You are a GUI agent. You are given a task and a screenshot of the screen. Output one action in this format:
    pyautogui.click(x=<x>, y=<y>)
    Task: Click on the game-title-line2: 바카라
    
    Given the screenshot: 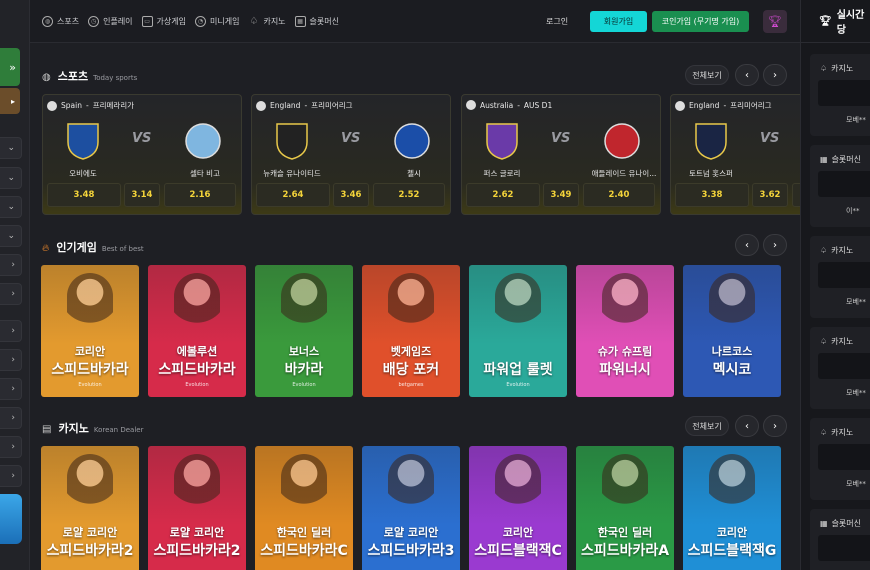 What is the action you would take?
    pyautogui.click(x=304, y=370)
    